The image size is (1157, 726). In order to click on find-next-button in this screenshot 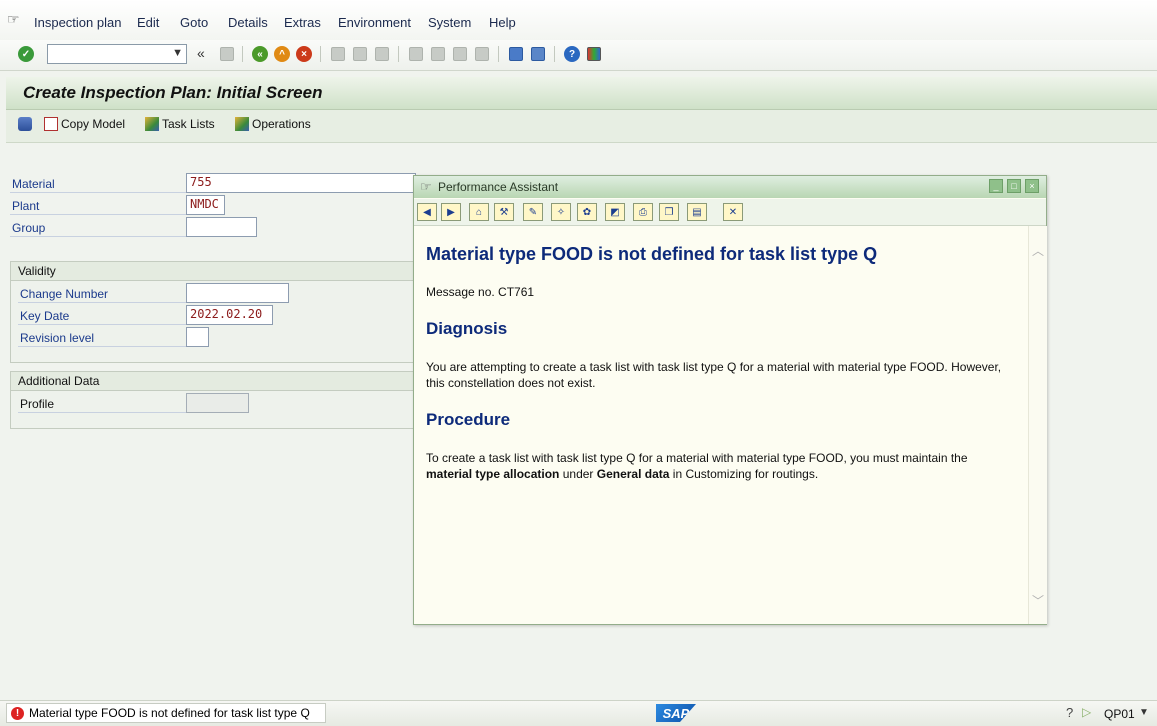, I will do `click(382, 54)`.